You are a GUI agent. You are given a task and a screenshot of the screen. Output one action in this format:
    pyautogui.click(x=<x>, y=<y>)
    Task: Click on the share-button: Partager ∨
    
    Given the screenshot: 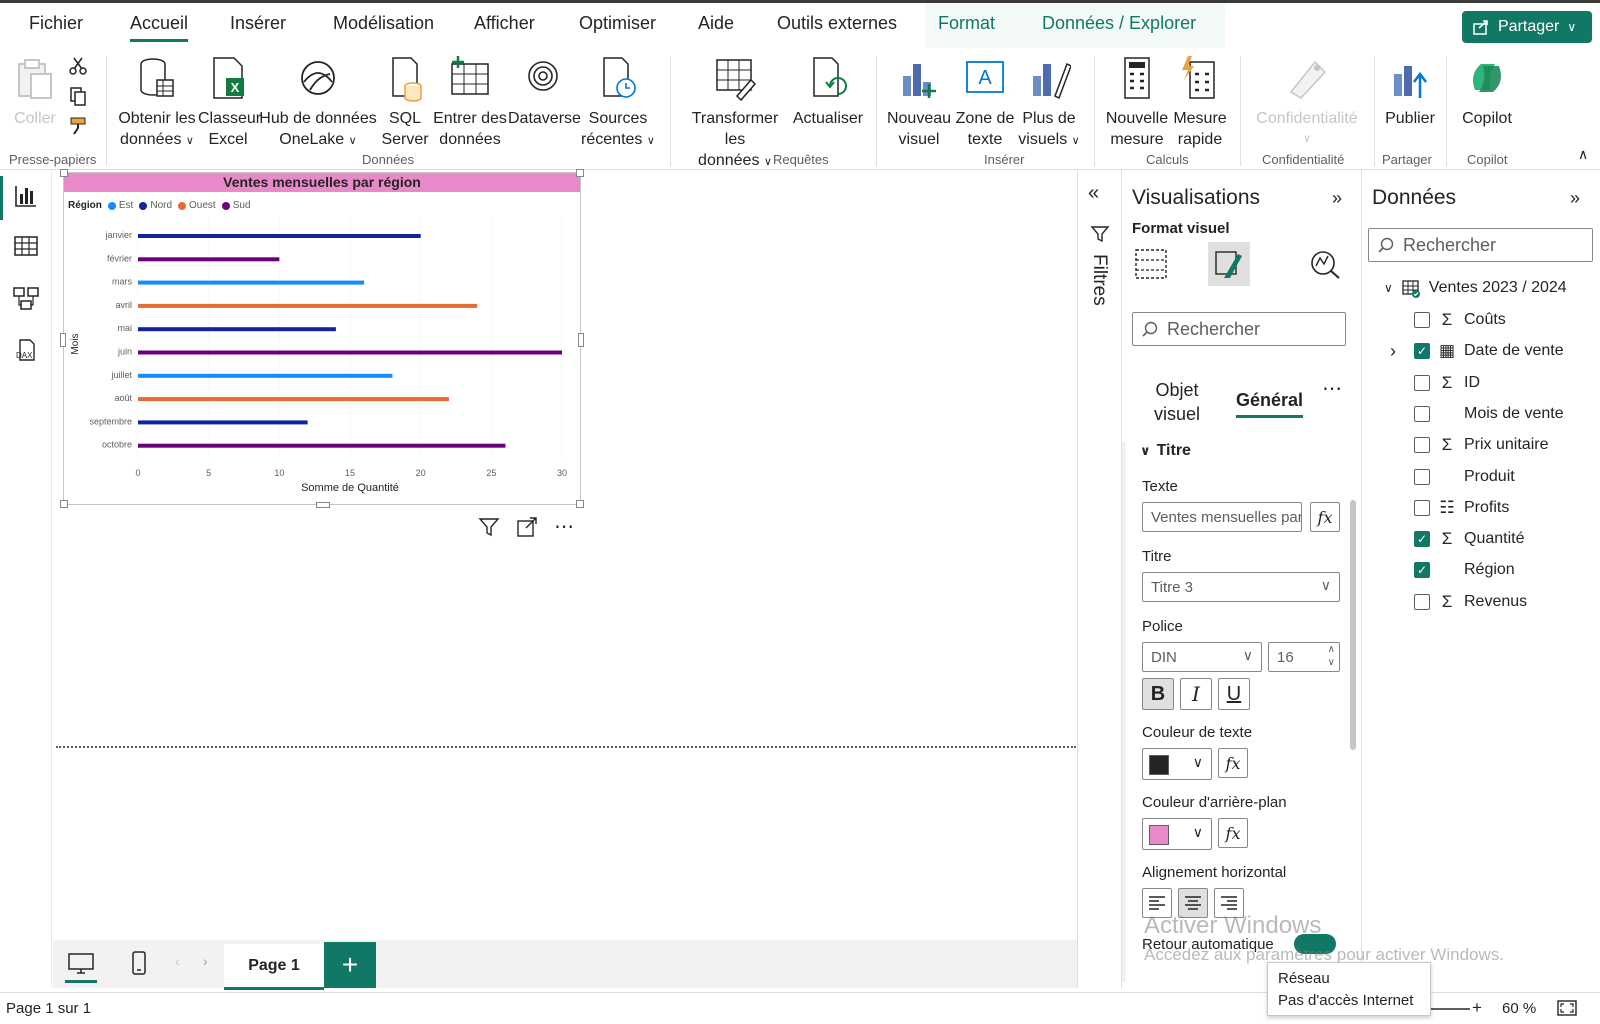 What is the action you would take?
    pyautogui.click(x=1527, y=27)
    